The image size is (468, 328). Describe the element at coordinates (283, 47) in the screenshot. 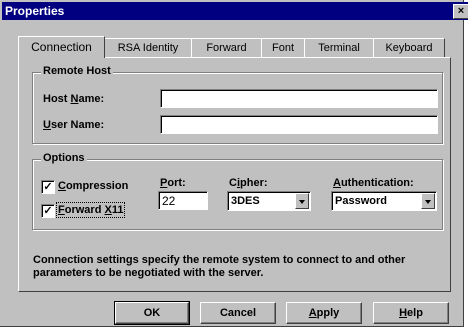

I see `tab-font: Font` at that location.